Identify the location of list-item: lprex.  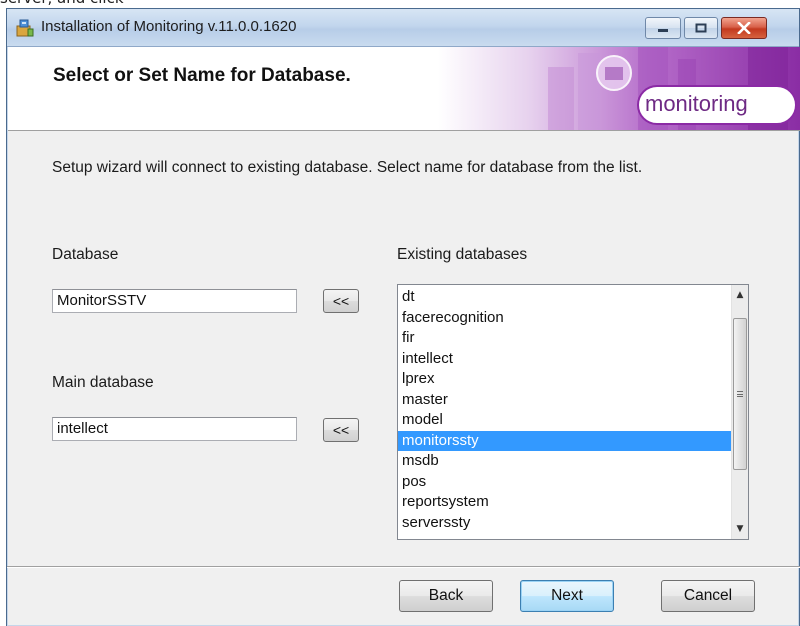
(565, 379).